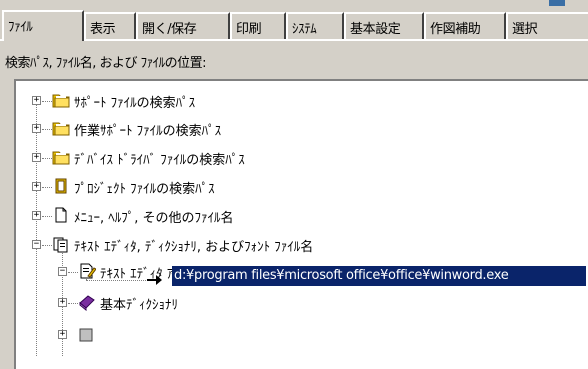 This screenshot has height=369, width=588. What do you see at coordinates (154, 218) in the screenshot?
I see `tree-item-label: ﾒﾆｭｰ, ﾍﾙﾌﾟ, その他のﾌｧｲﾙ名` at bounding box center [154, 218].